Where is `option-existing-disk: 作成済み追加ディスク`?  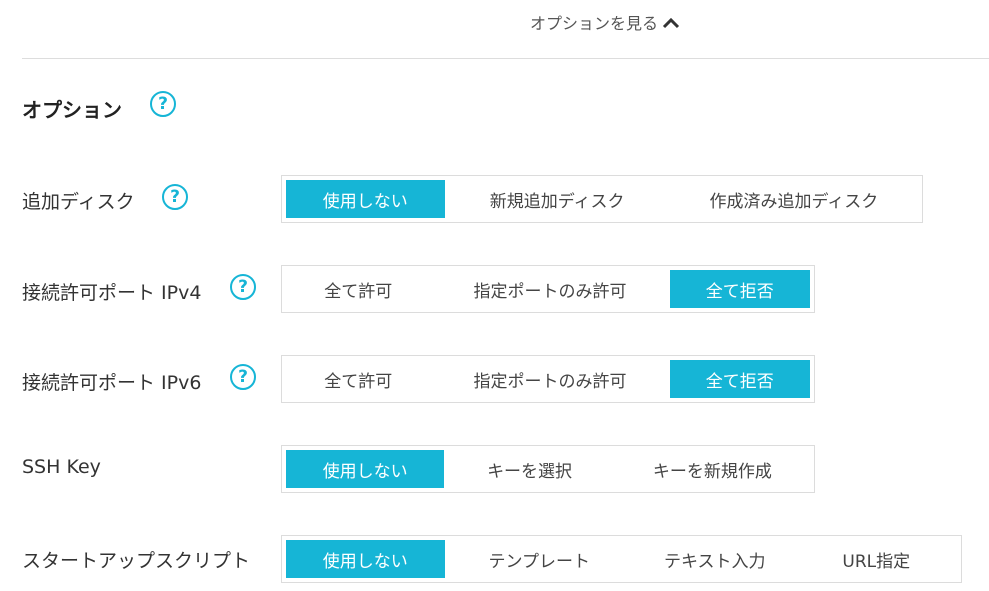
option-existing-disk: 作成済み追加ディスク is located at coordinates (794, 199).